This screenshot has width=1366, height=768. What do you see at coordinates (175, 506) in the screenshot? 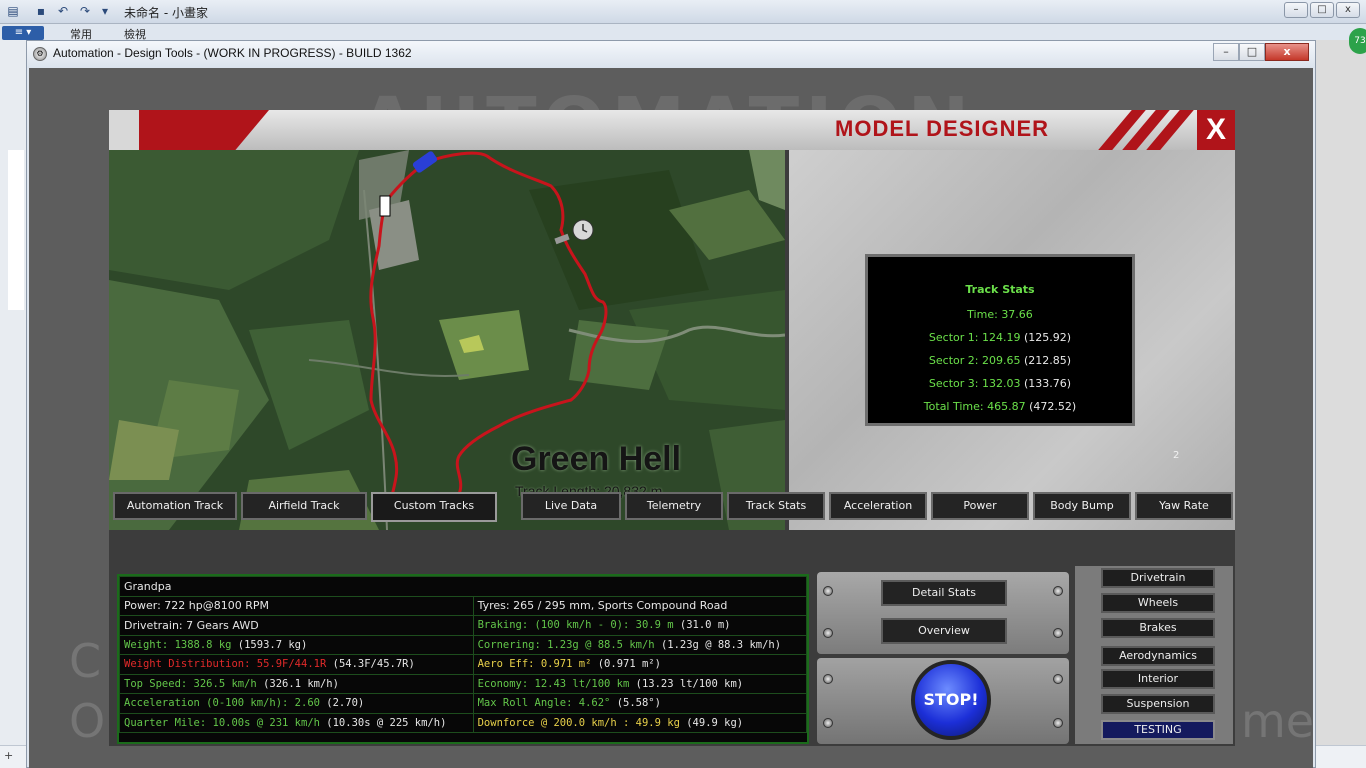
I see `tab-automation-track: Automation Track` at bounding box center [175, 506].